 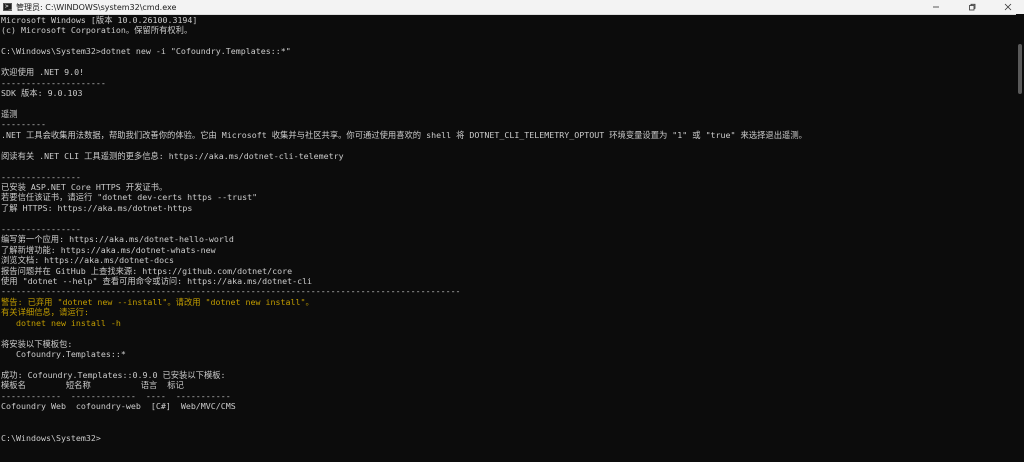 I want to click on close-button, so click(x=1008, y=7).